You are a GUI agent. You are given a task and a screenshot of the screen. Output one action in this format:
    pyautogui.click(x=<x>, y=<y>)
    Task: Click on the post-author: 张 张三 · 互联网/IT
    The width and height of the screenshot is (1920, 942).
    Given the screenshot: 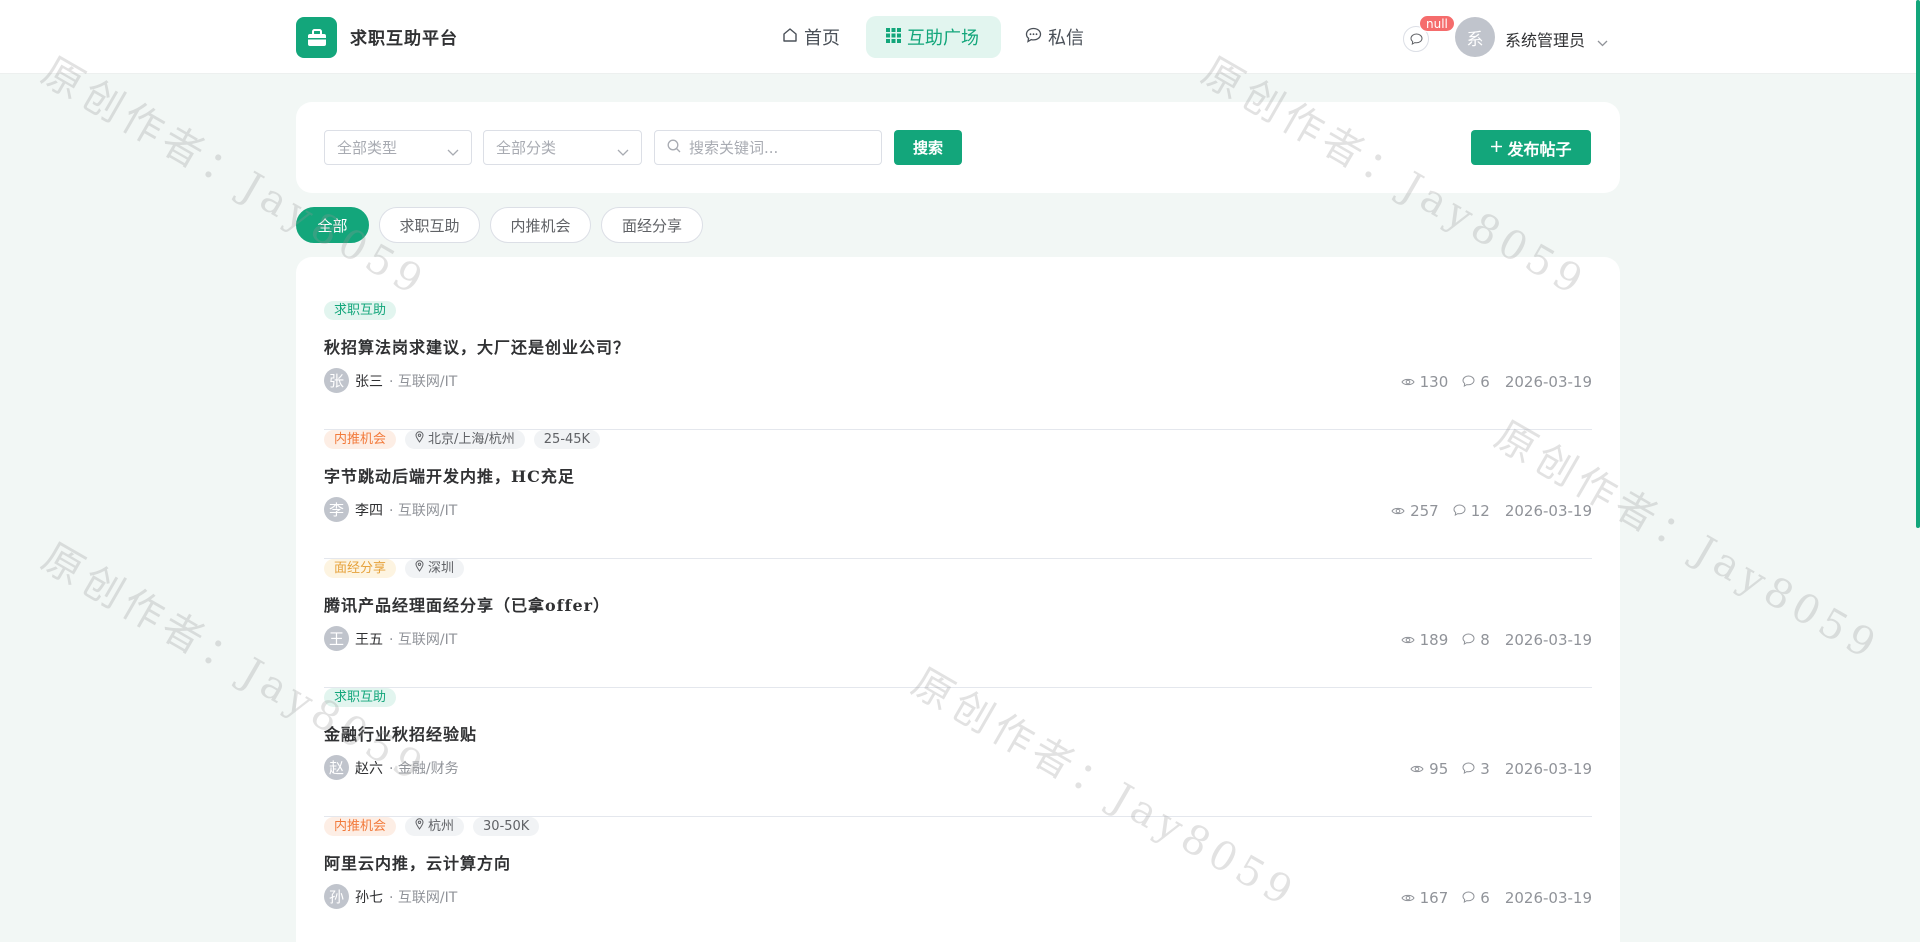 What is the action you would take?
    pyautogui.click(x=390, y=380)
    